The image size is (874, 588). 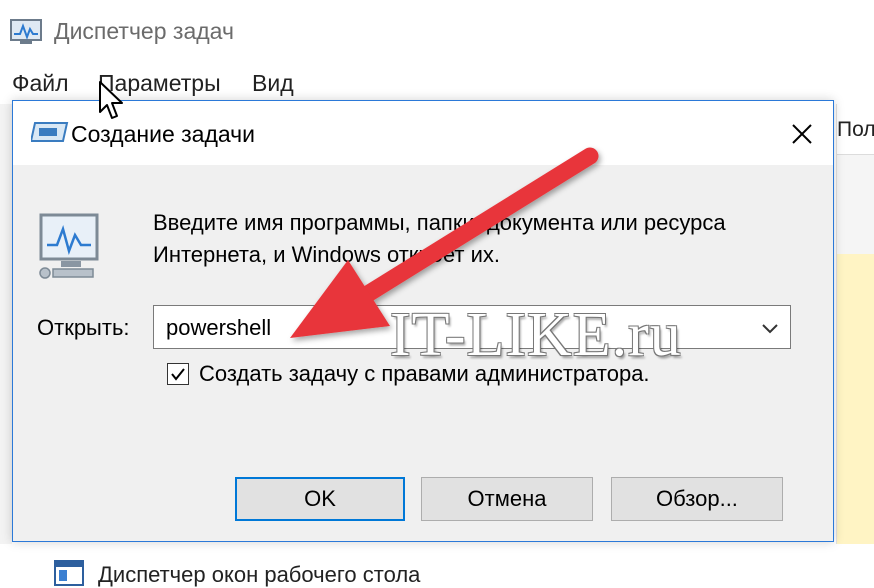 I want to click on close-button, so click(x=802, y=134).